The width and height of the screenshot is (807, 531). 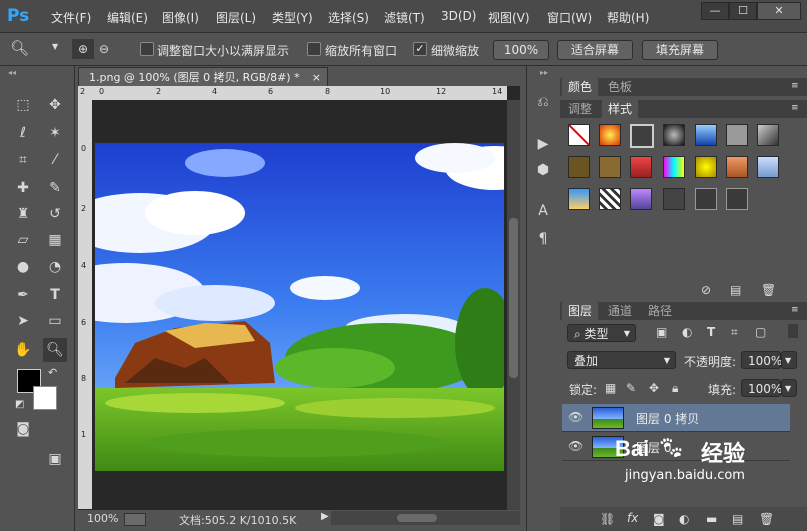 I want to click on style-swatch-selected, so click(x=642, y=136).